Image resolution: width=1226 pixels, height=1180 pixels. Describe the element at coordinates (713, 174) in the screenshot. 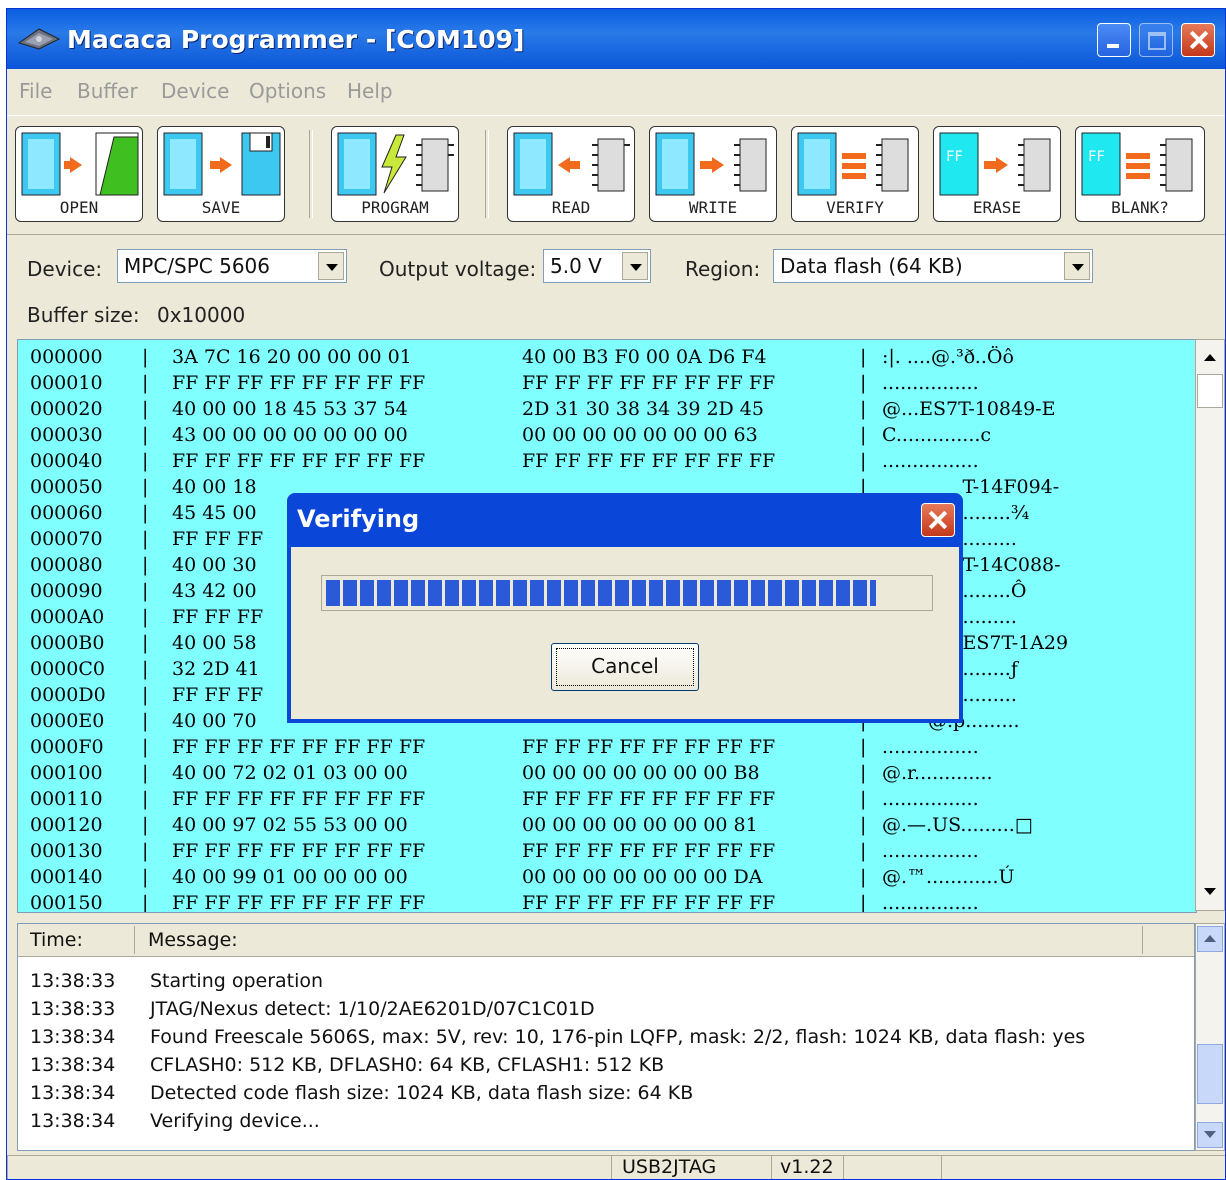

I see `write-button: WRITE` at that location.